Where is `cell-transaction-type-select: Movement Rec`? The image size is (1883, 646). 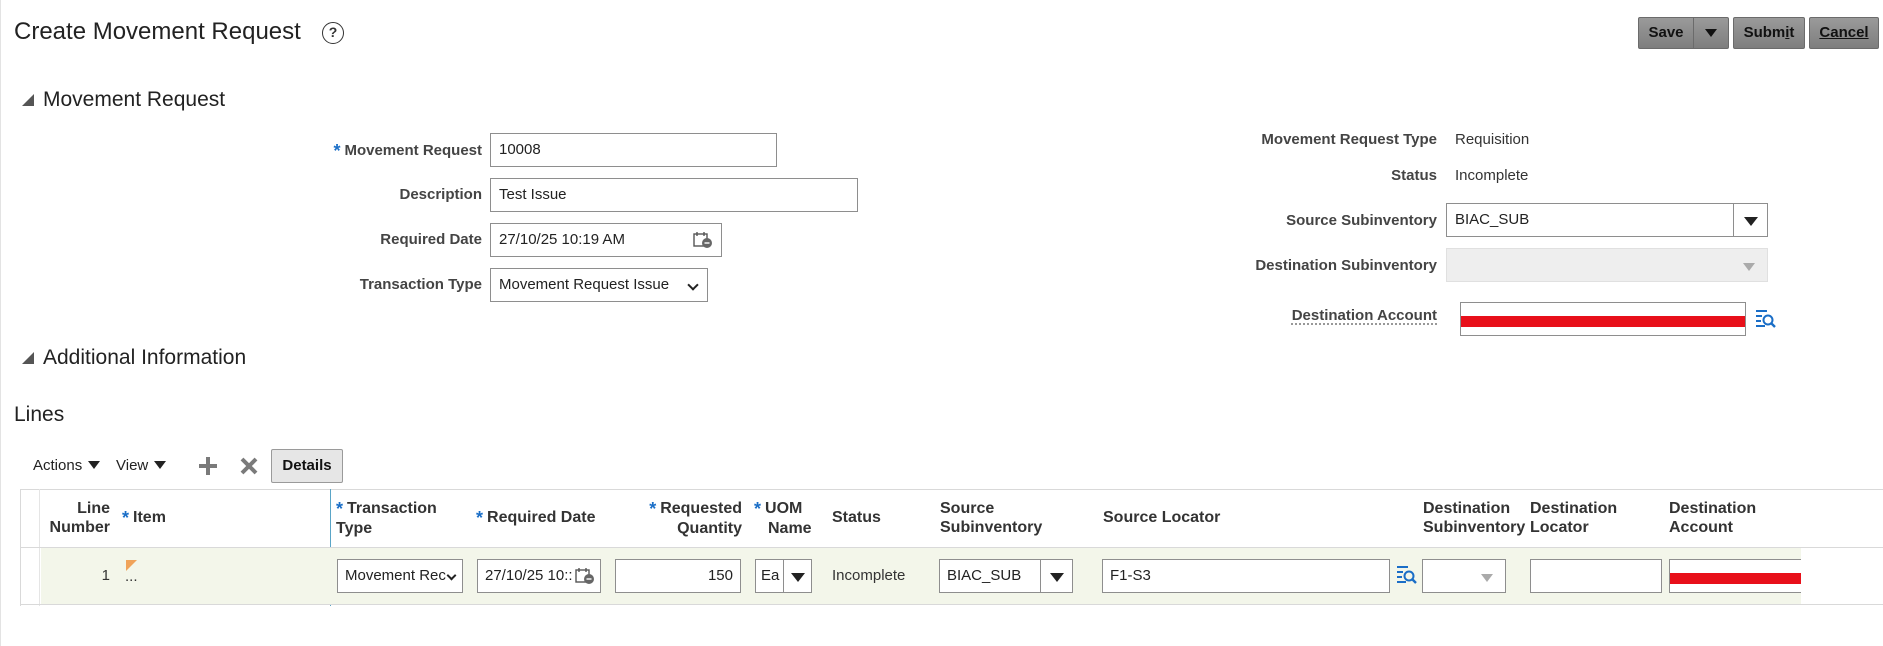 cell-transaction-type-select: Movement Rec is located at coordinates (400, 576).